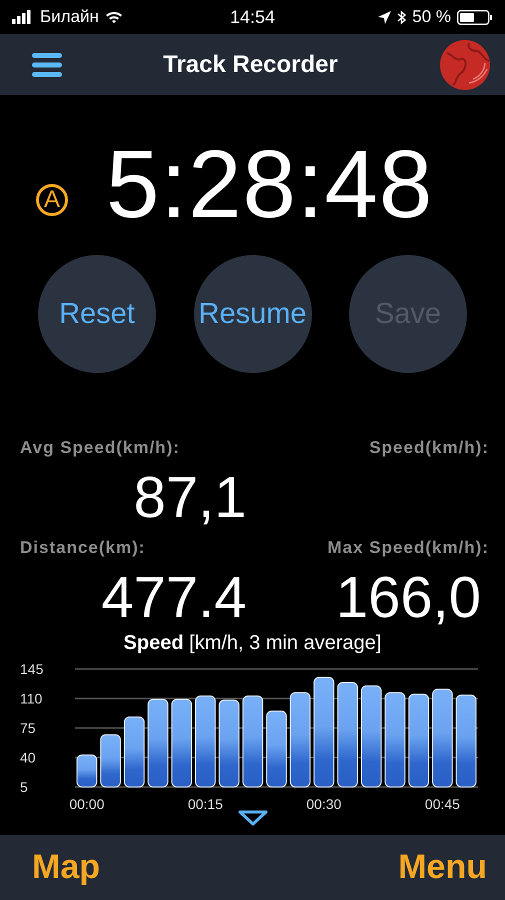 This screenshot has height=900, width=505. What do you see at coordinates (83, 548) in the screenshot?
I see `stat-label: Distance(km):` at bounding box center [83, 548].